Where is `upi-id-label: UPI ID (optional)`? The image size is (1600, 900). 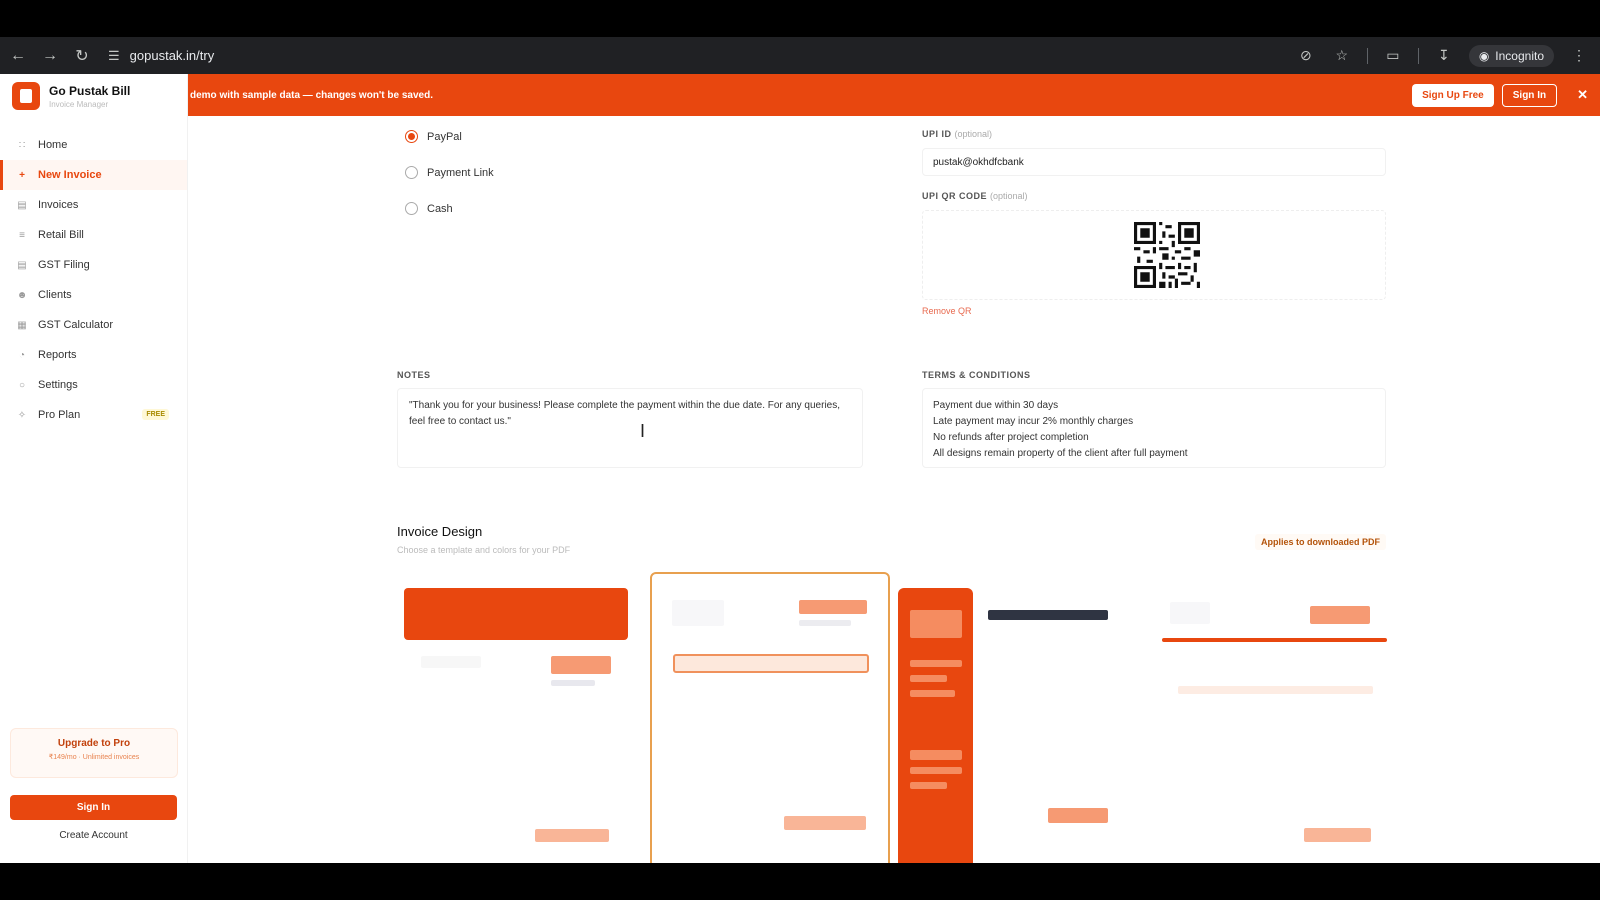 upi-id-label: UPI ID (optional) is located at coordinates (957, 134).